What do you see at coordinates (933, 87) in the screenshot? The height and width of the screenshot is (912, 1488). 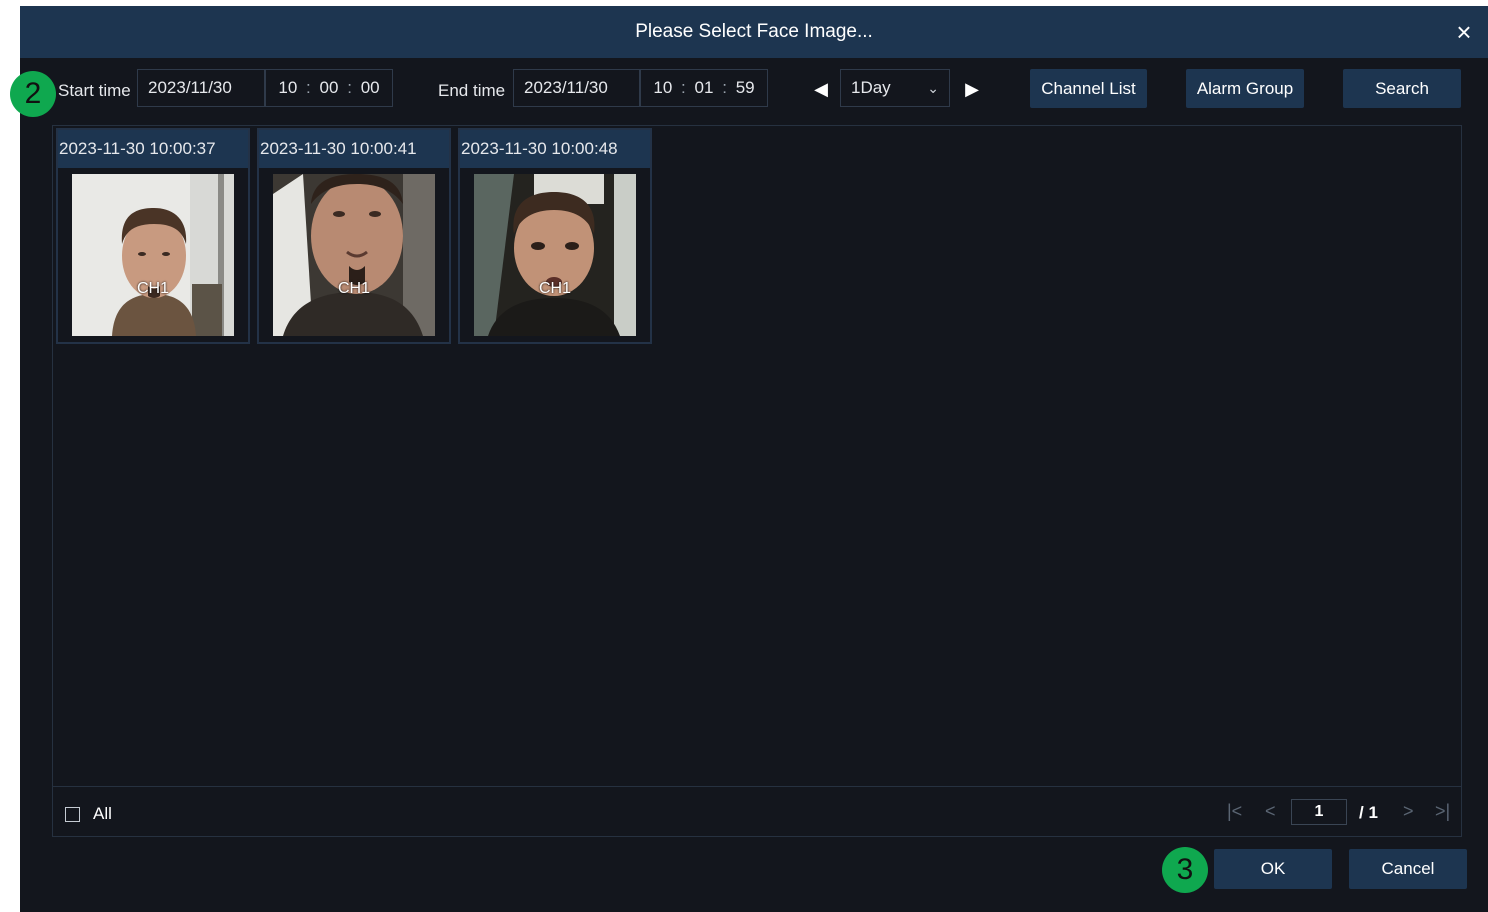 I see `chevron-down-icon: ⌄` at bounding box center [933, 87].